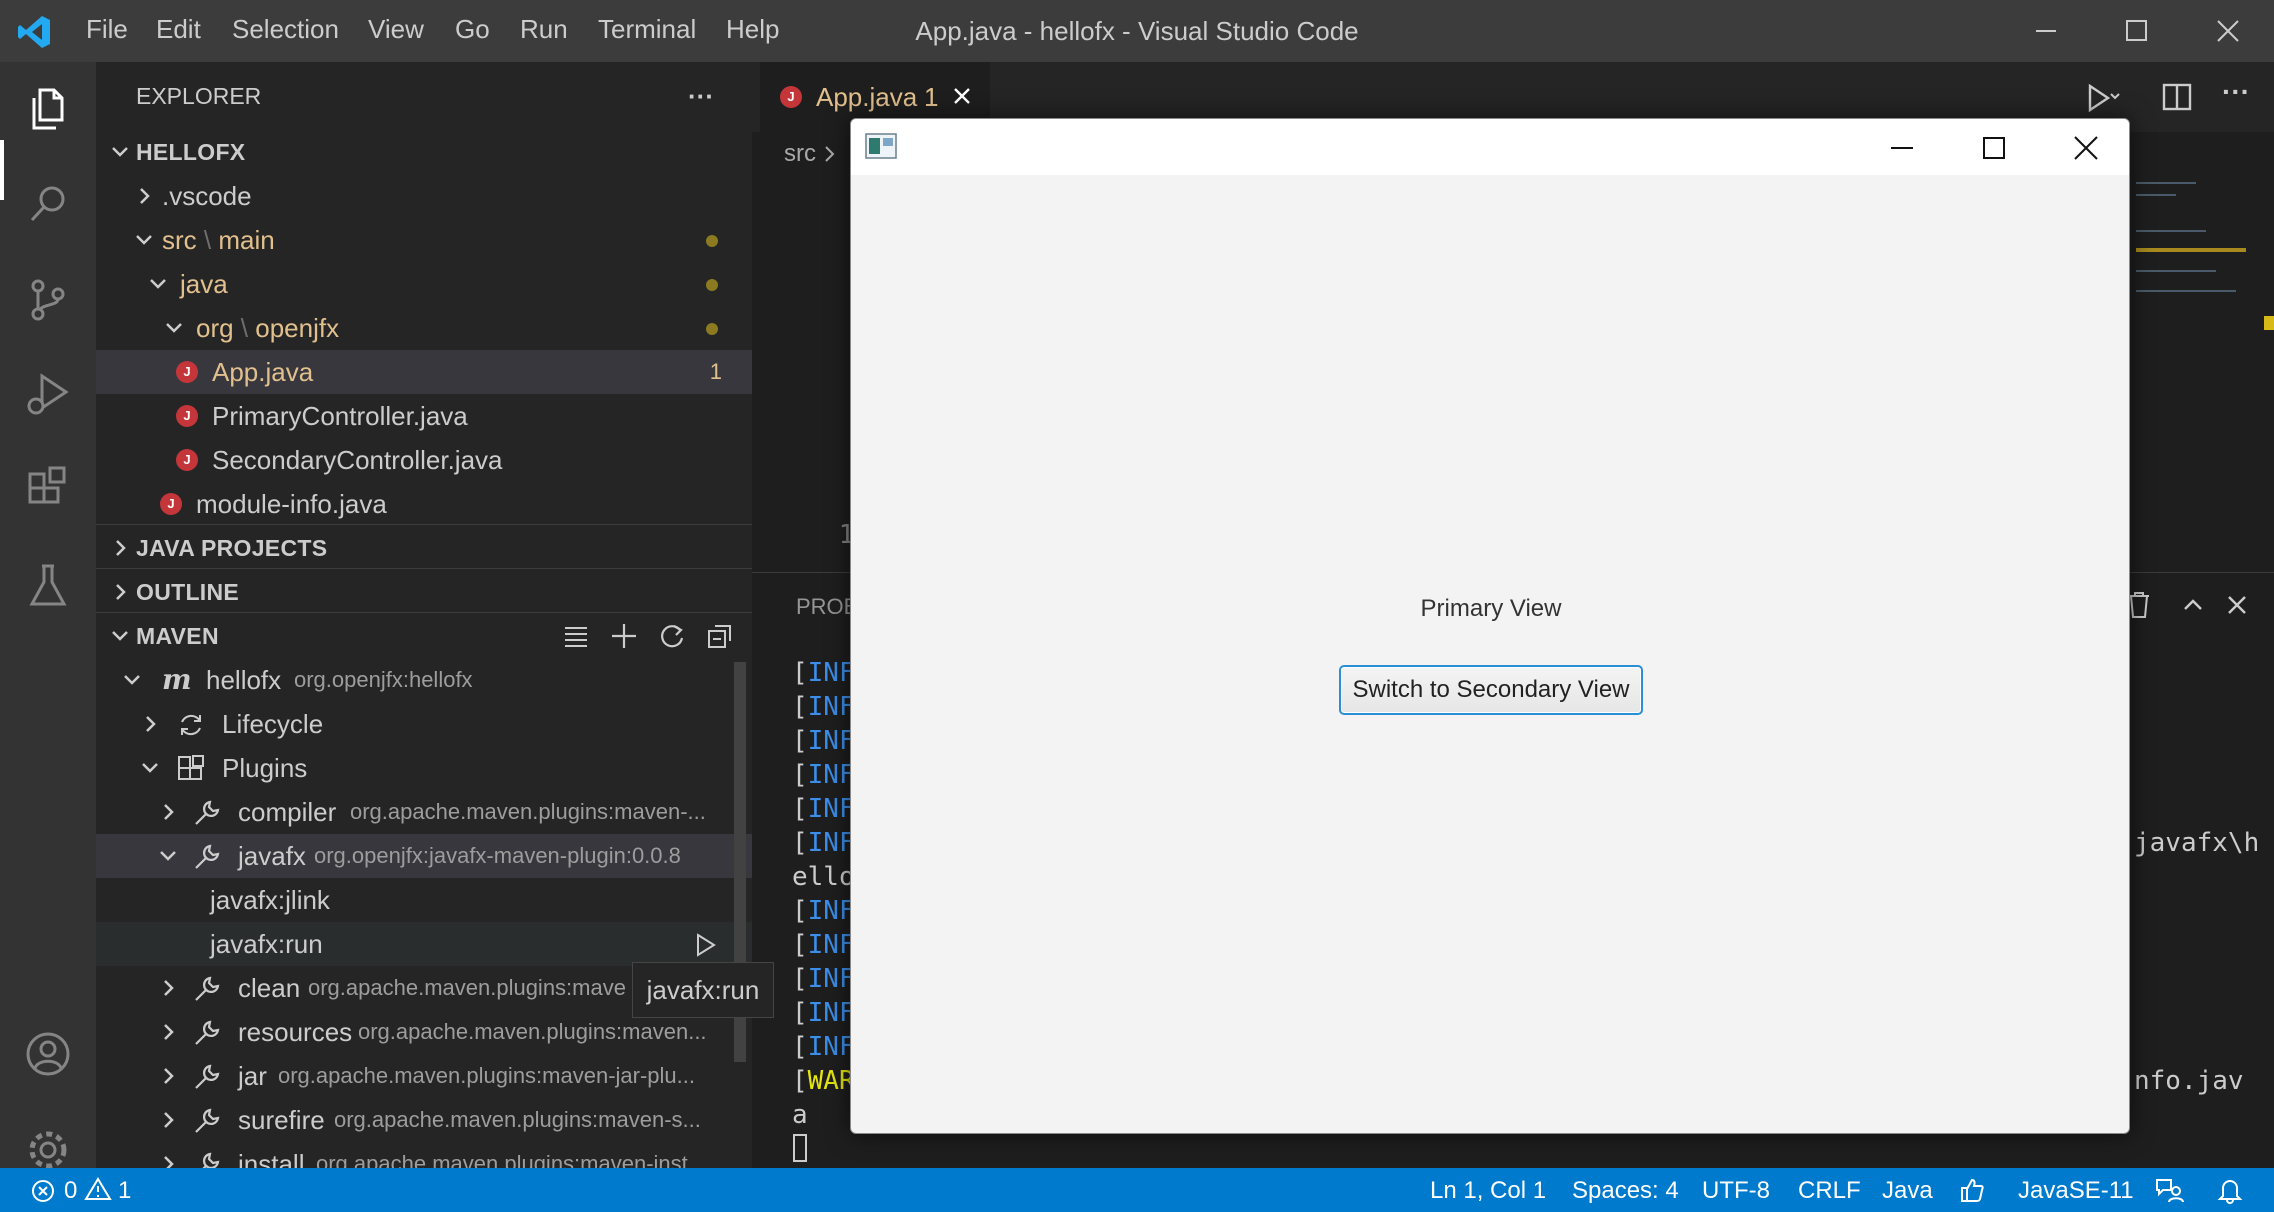 The width and height of the screenshot is (2274, 1212). What do you see at coordinates (178, 29) in the screenshot?
I see `menu-edit: Edit` at bounding box center [178, 29].